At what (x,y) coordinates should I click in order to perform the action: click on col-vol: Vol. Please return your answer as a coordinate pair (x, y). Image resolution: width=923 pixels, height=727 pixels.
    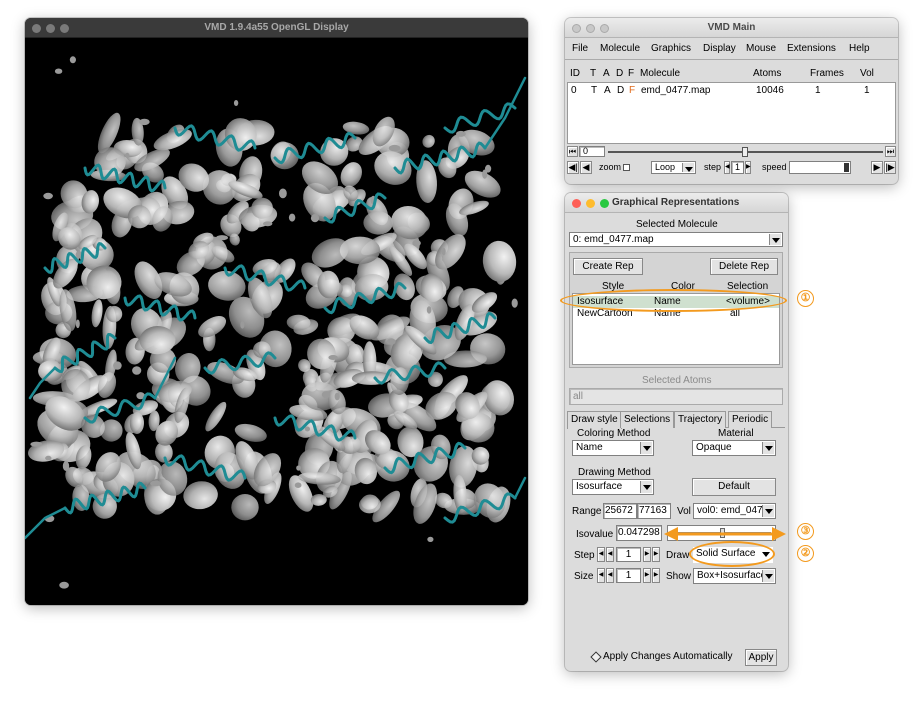
    Looking at the image, I should click on (867, 73).